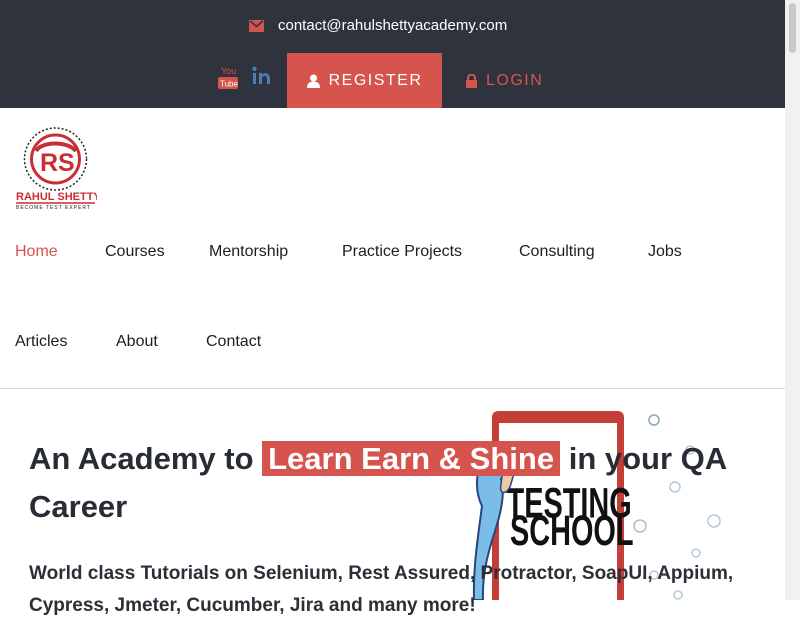 This screenshot has width=800, height=622. I want to click on linkedin-icon, so click(261, 75).